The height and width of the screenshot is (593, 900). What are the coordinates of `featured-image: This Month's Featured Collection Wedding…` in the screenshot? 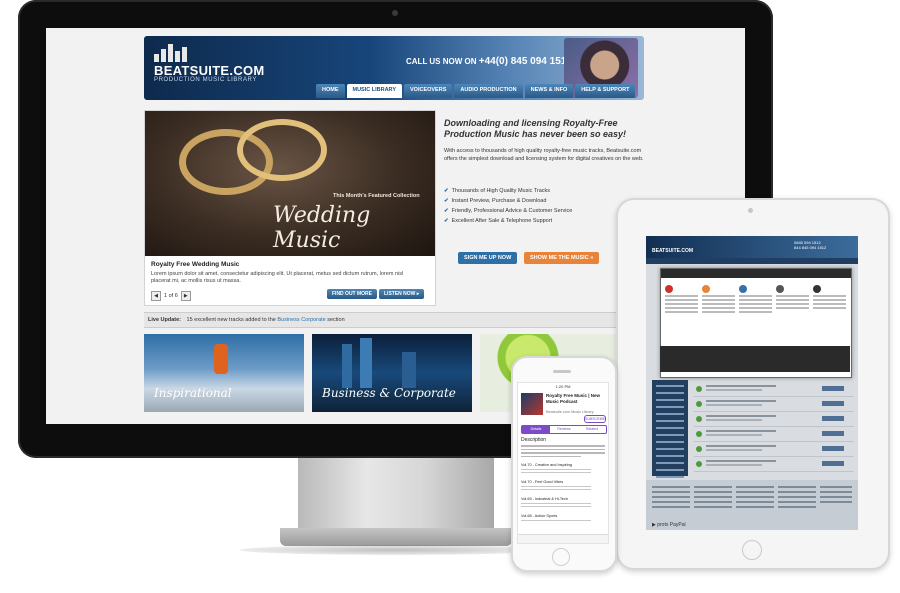 It's located at (290, 183).